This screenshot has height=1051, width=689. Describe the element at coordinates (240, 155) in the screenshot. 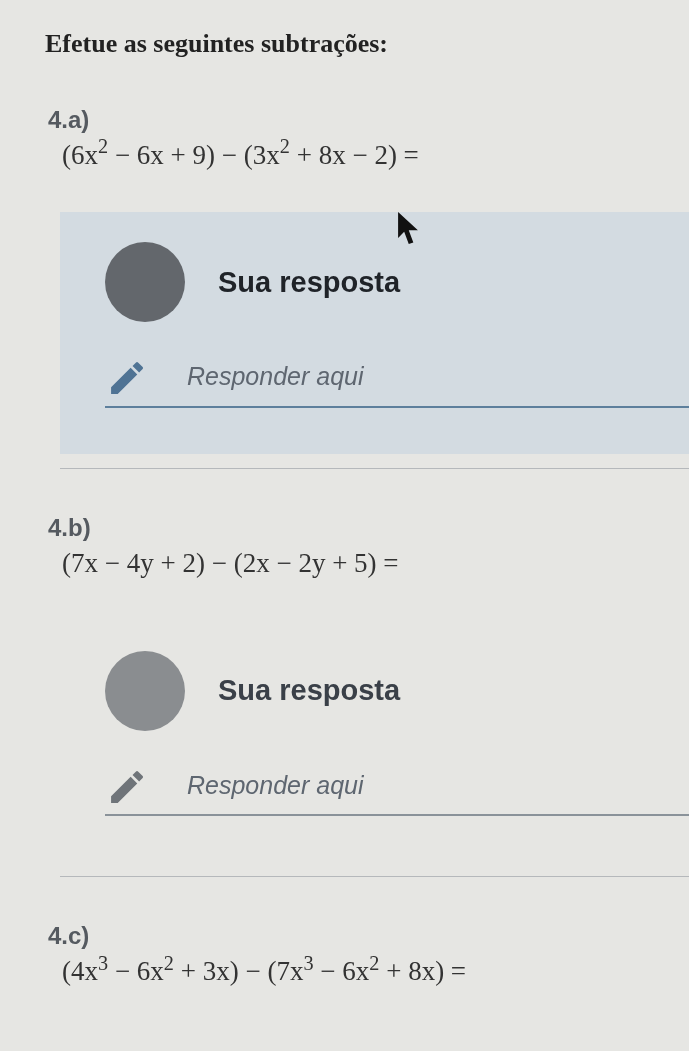

I see `math-expression: (6x$^{2}$ − 6x + 9) − (3x$^{2}$ + 8x − 2) =` at that location.